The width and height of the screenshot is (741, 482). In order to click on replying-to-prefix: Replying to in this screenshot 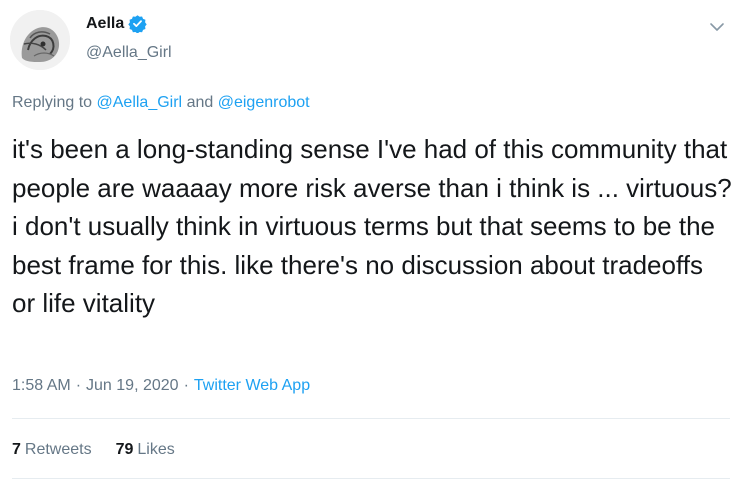, I will do `click(52, 102)`.